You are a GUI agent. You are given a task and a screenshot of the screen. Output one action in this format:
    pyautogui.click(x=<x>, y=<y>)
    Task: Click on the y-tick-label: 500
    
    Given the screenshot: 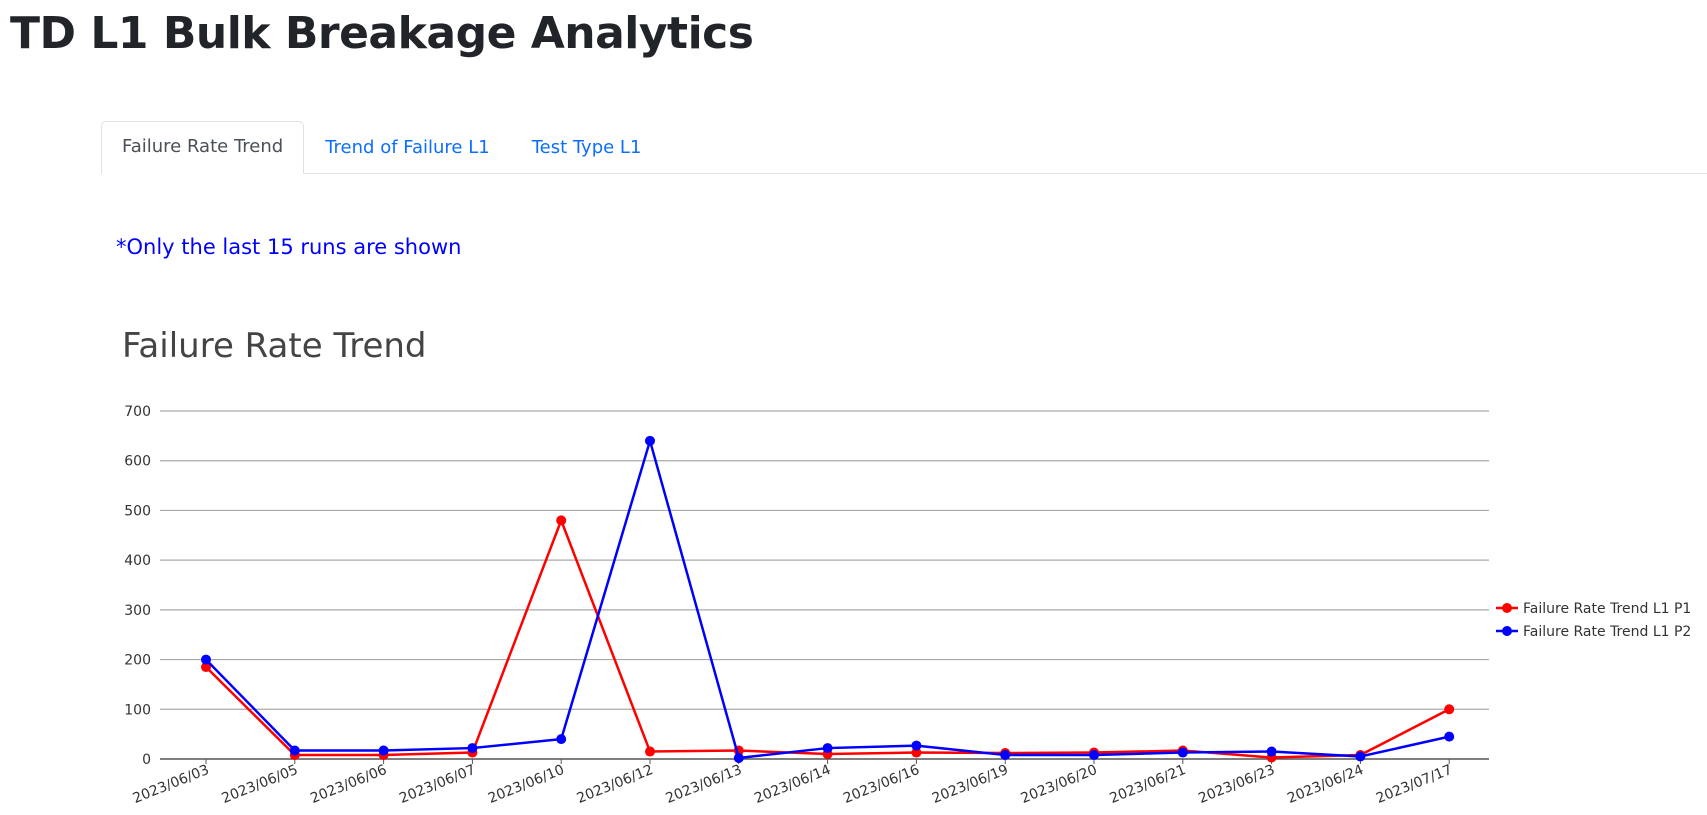 What is the action you would take?
    pyautogui.click(x=137, y=511)
    